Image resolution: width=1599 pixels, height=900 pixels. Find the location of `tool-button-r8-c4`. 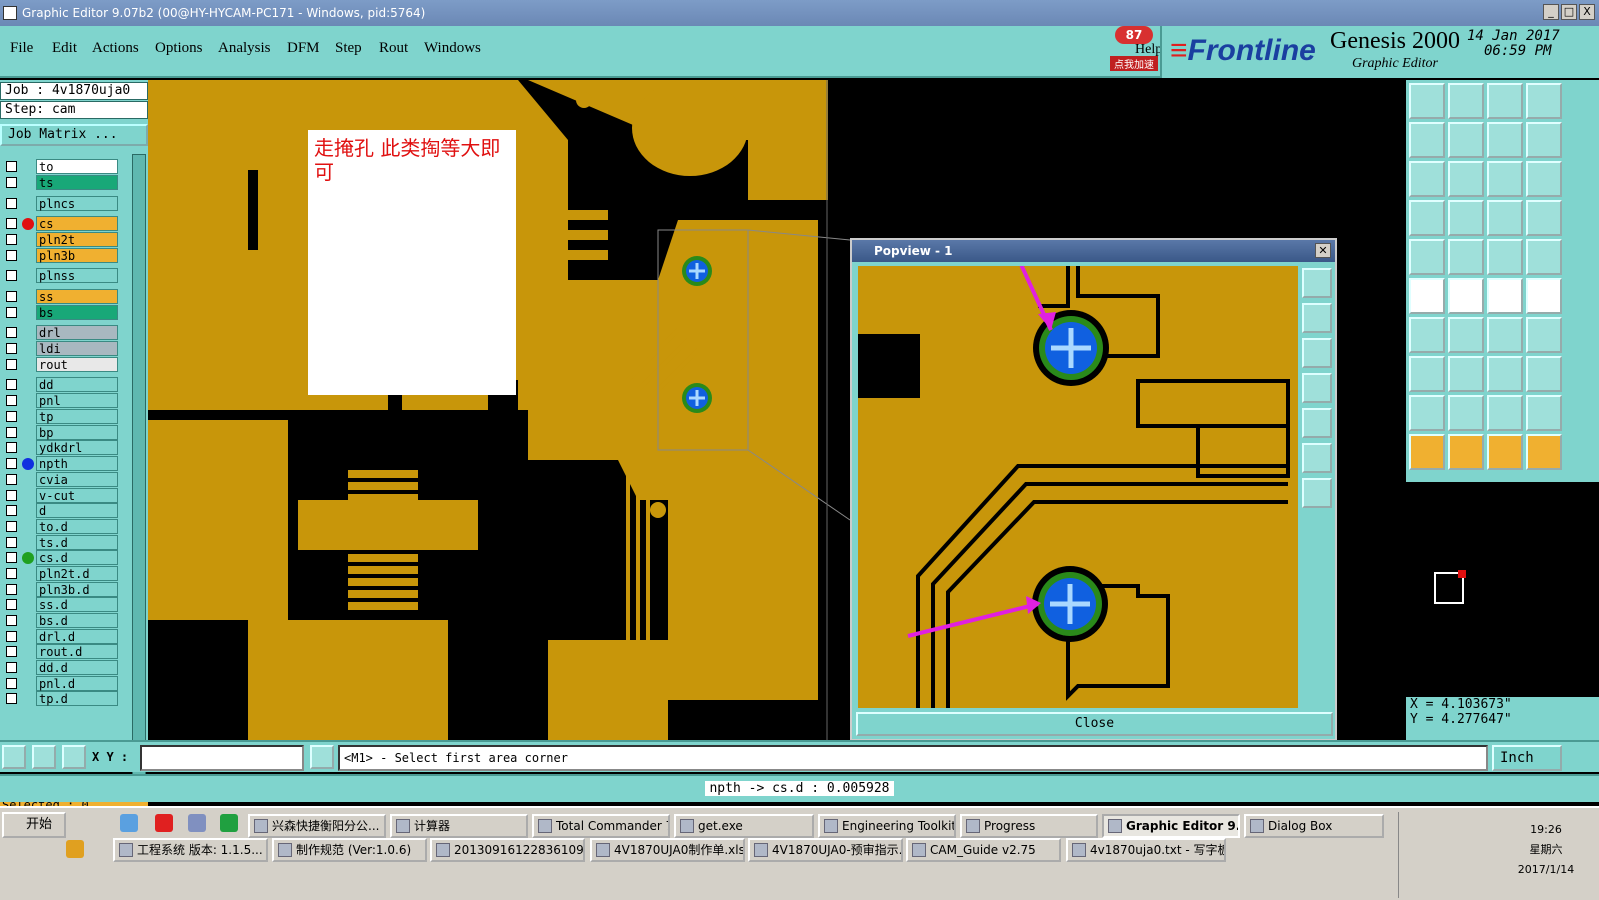

tool-button-r8-c4 is located at coordinates (1544, 374).